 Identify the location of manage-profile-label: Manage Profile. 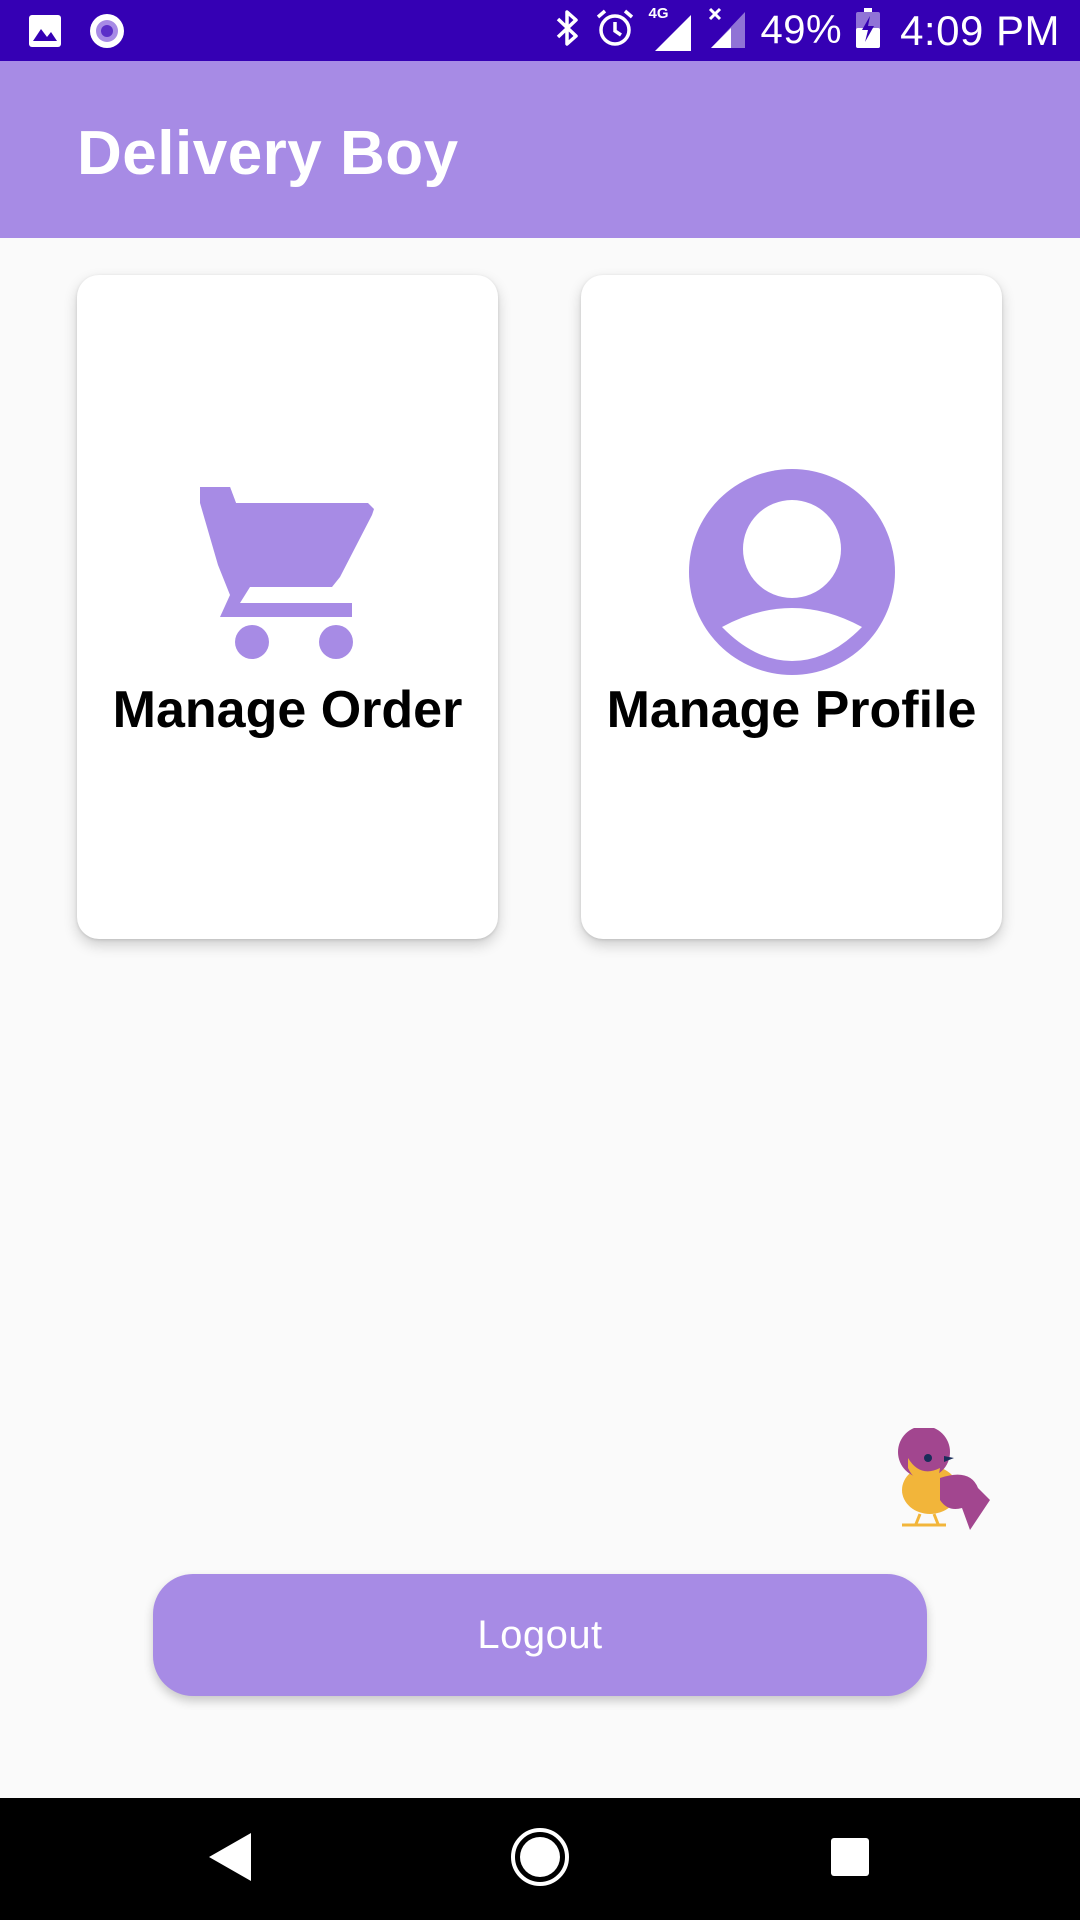
(791, 710).